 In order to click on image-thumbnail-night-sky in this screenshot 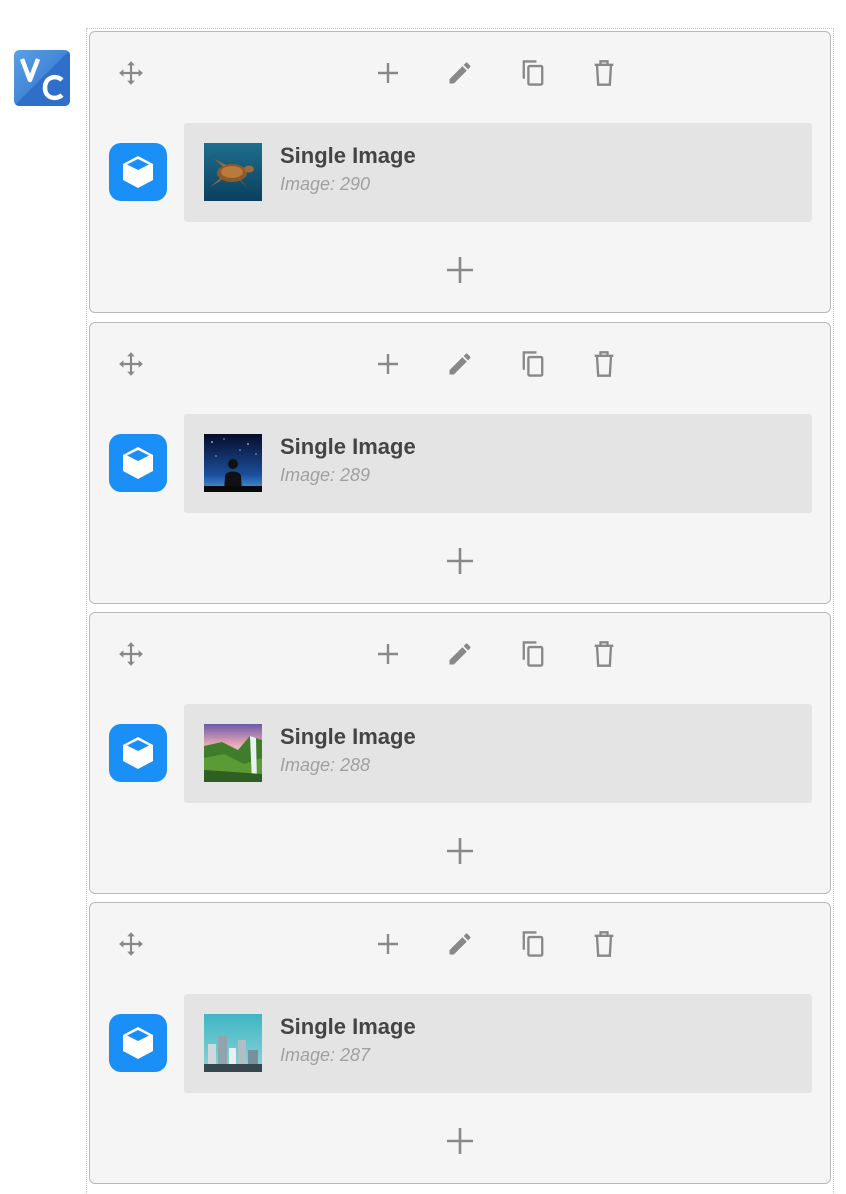, I will do `click(233, 463)`.